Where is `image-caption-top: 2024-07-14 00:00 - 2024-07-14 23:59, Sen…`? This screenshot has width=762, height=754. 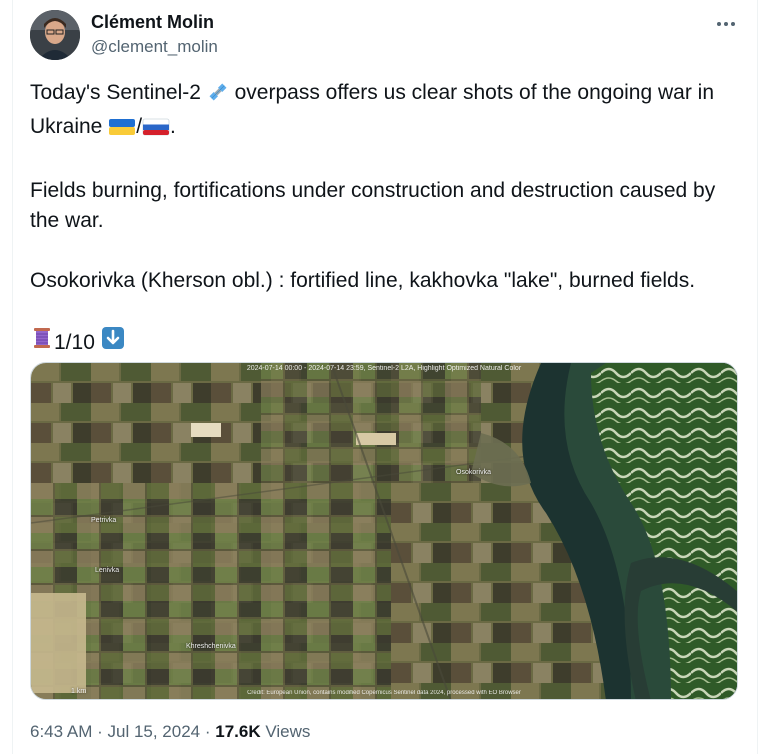 image-caption-top: 2024-07-14 00:00 - 2024-07-14 23:59, Sen… is located at coordinates (384, 368).